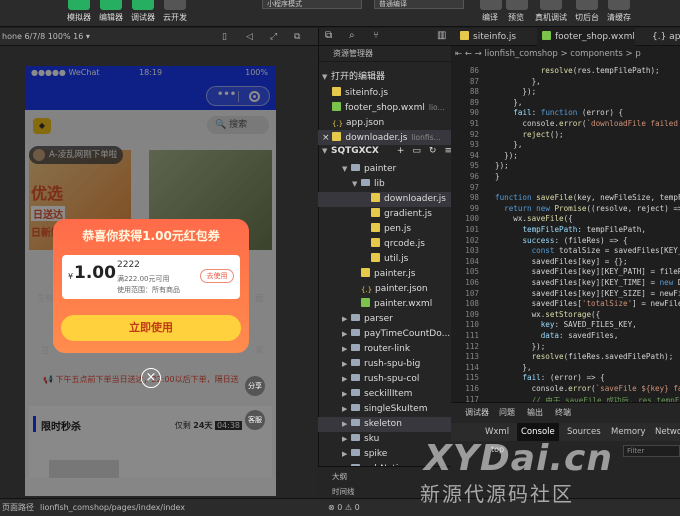  What do you see at coordinates (384, 364) in the screenshot?
I see `tree-folder: ▶ rush-spu-big` at bounding box center [384, 364].